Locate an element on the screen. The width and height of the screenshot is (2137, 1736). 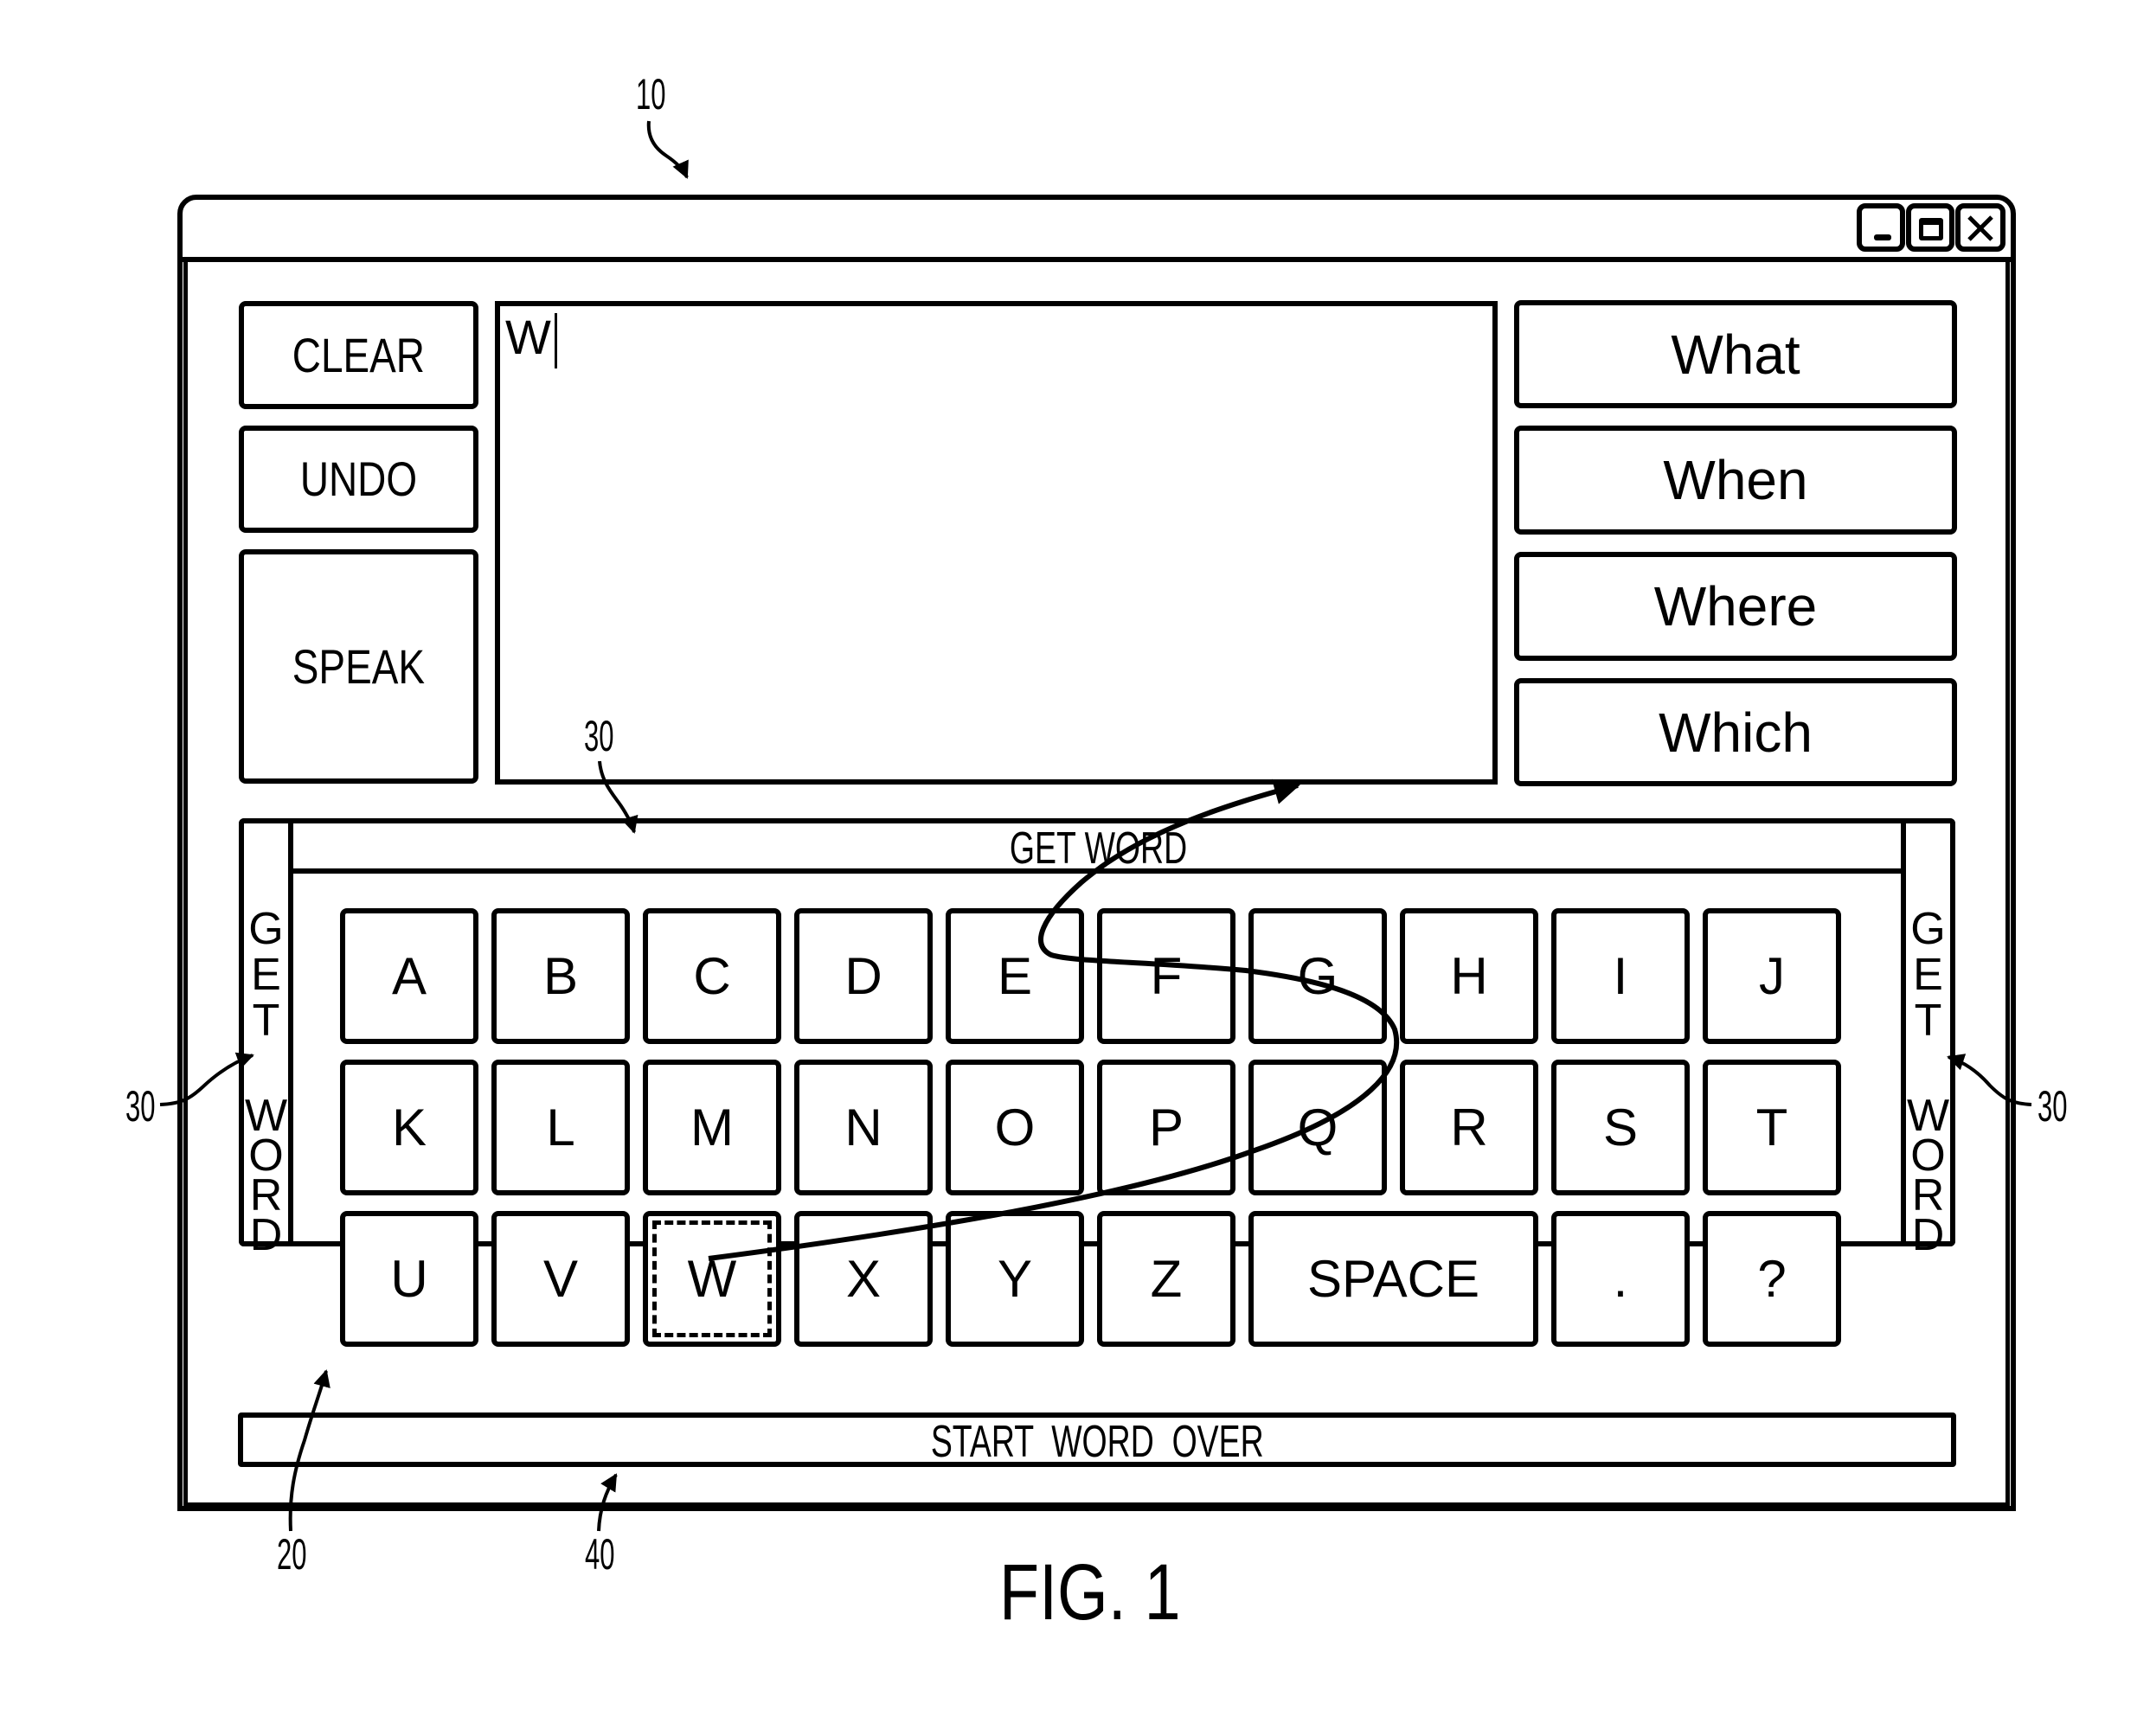
undo-button: UNDO is located at coordinates (358, 479).